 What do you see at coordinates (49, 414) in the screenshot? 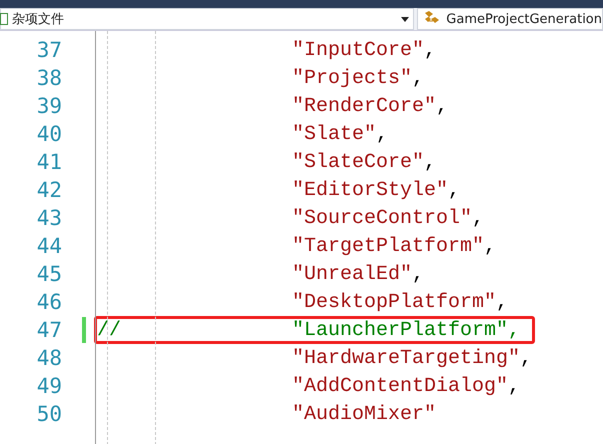
I see `line-number: 50` at bounding box center [49, 414].